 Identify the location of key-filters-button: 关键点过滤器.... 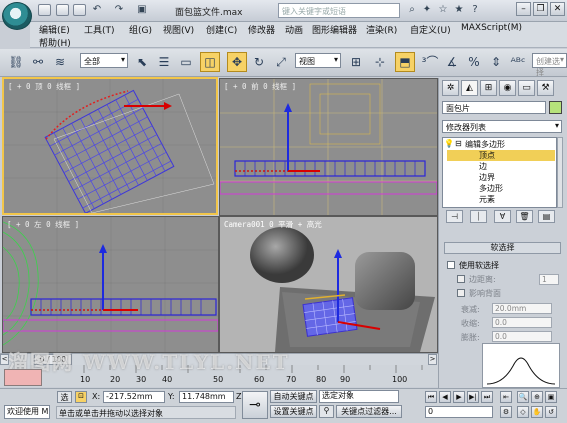
(369, 411).